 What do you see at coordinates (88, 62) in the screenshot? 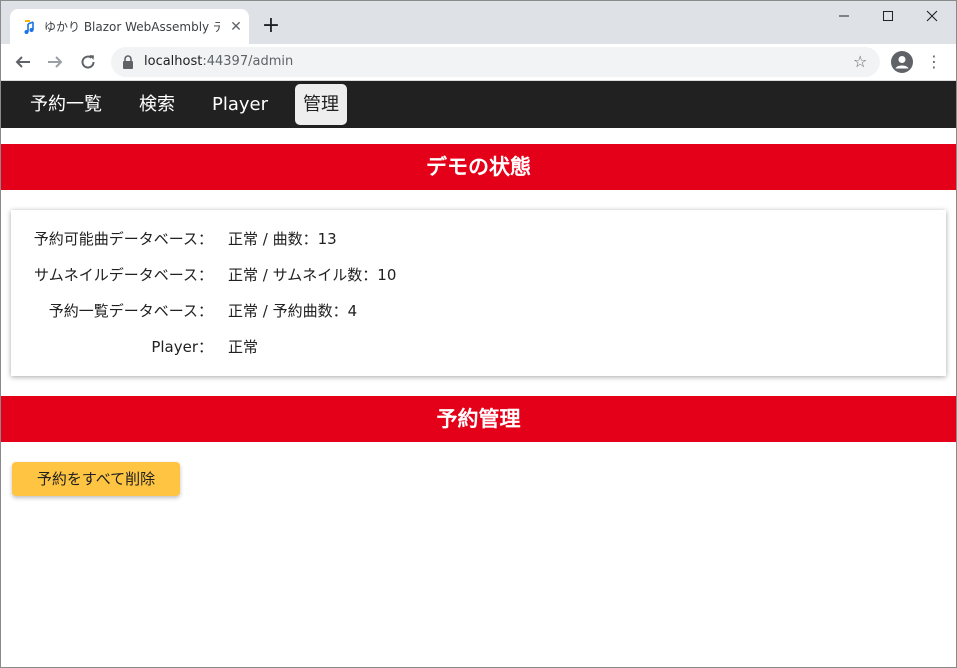
I see `reload-icon` at bounding box center [88, 62].